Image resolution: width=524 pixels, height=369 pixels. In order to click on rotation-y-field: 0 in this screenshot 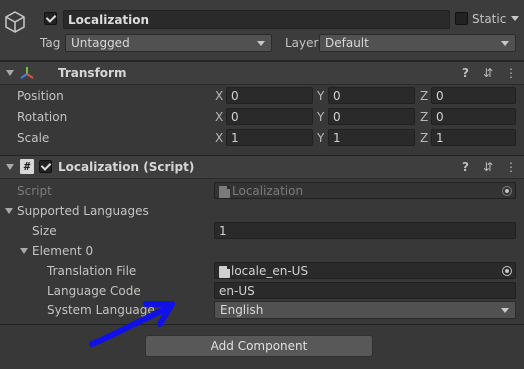, I will do `click(371, 116)`.